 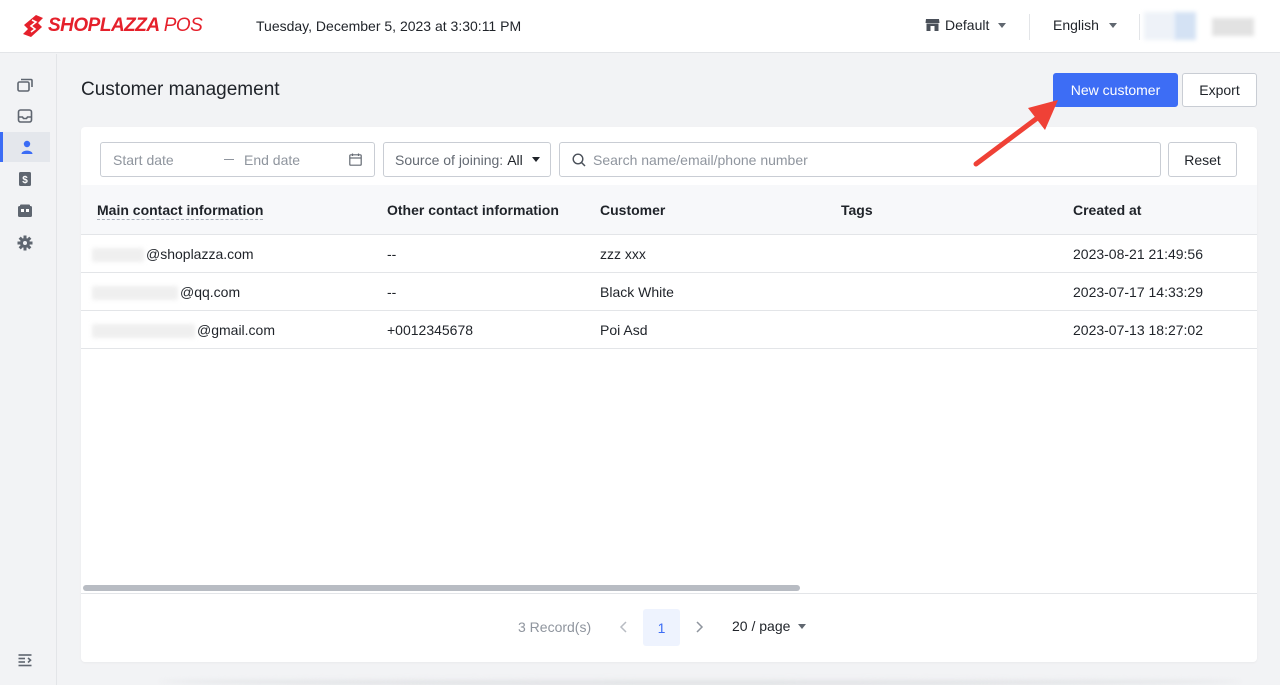 I want to click on created-at-cell: 2023-08-21 21:49:56, so click(x=1138, y=254).